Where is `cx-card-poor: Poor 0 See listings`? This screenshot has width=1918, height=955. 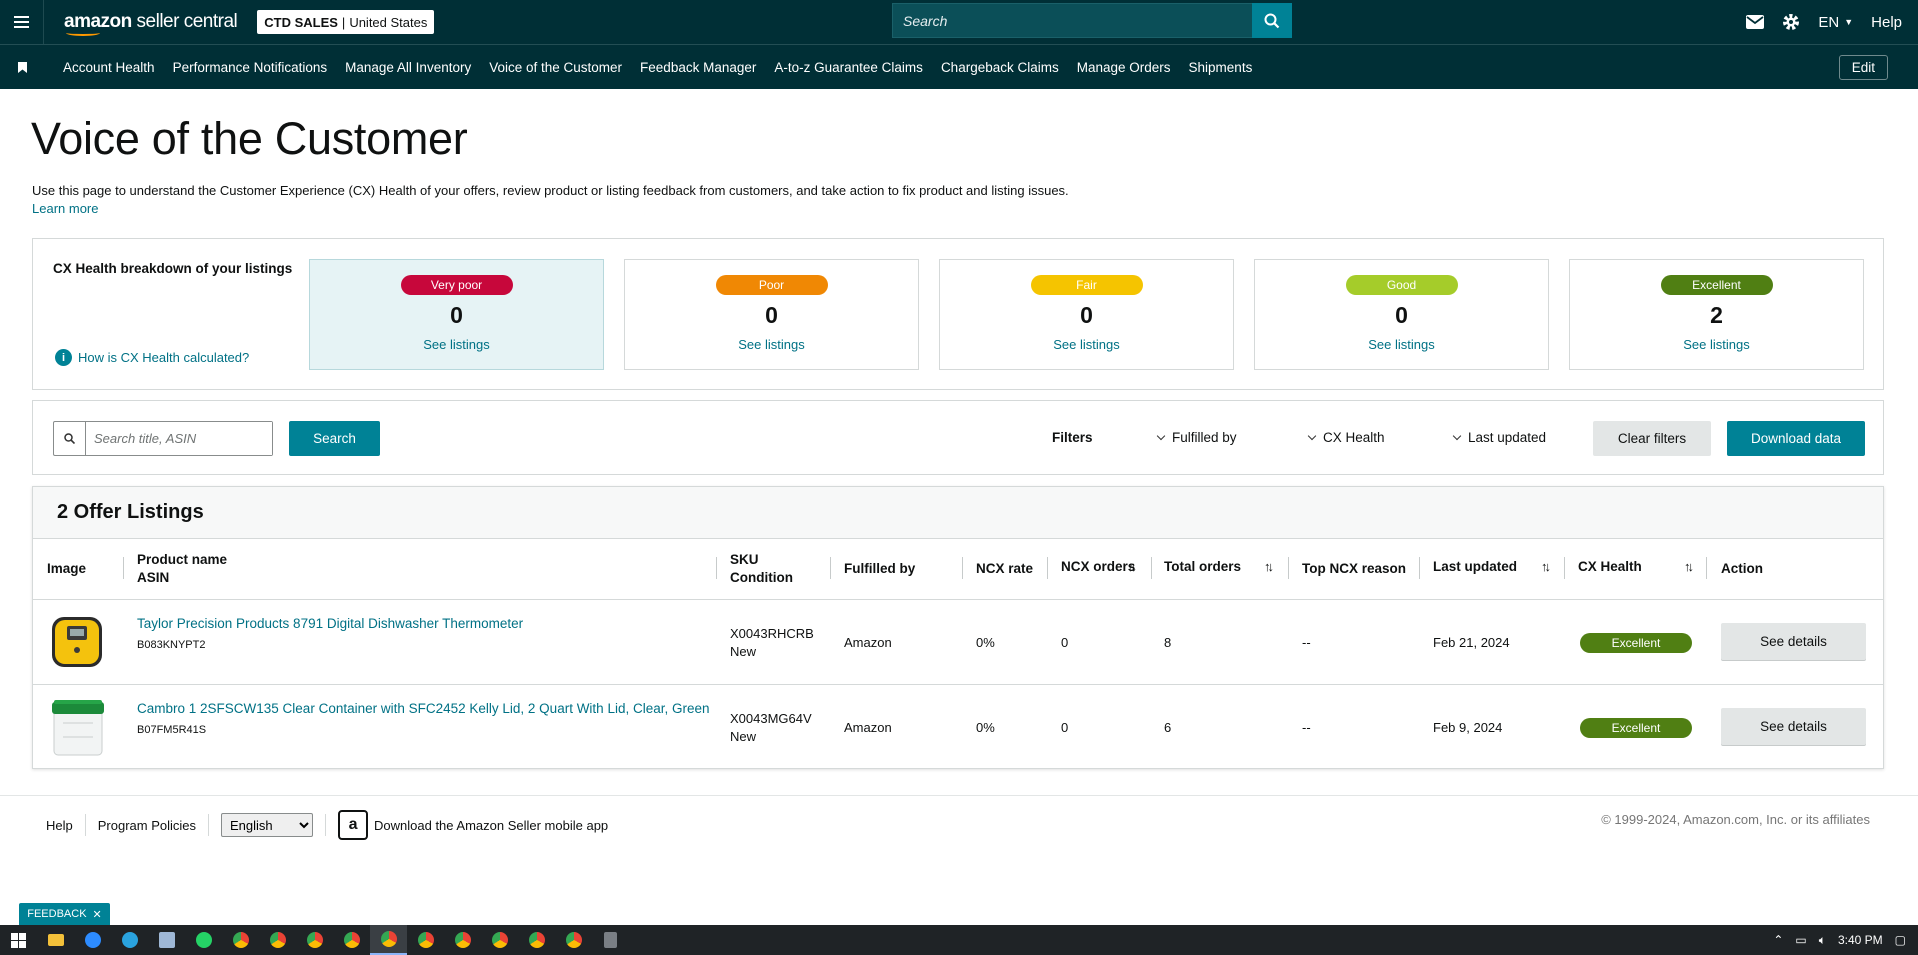 cx-card-poor: Poor 0 See listings is located at coordinates (771, 314).